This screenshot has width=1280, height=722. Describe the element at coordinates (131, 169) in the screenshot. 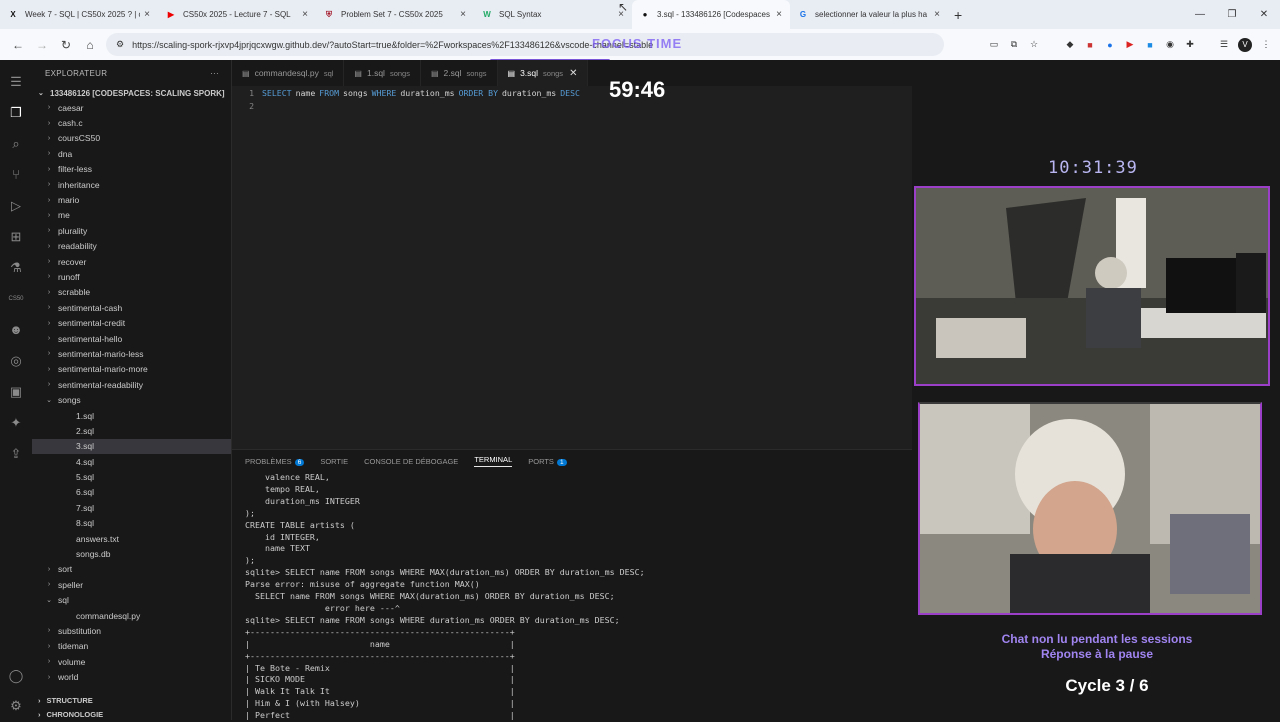

I see `tree-folder: › filter-less` at that location.